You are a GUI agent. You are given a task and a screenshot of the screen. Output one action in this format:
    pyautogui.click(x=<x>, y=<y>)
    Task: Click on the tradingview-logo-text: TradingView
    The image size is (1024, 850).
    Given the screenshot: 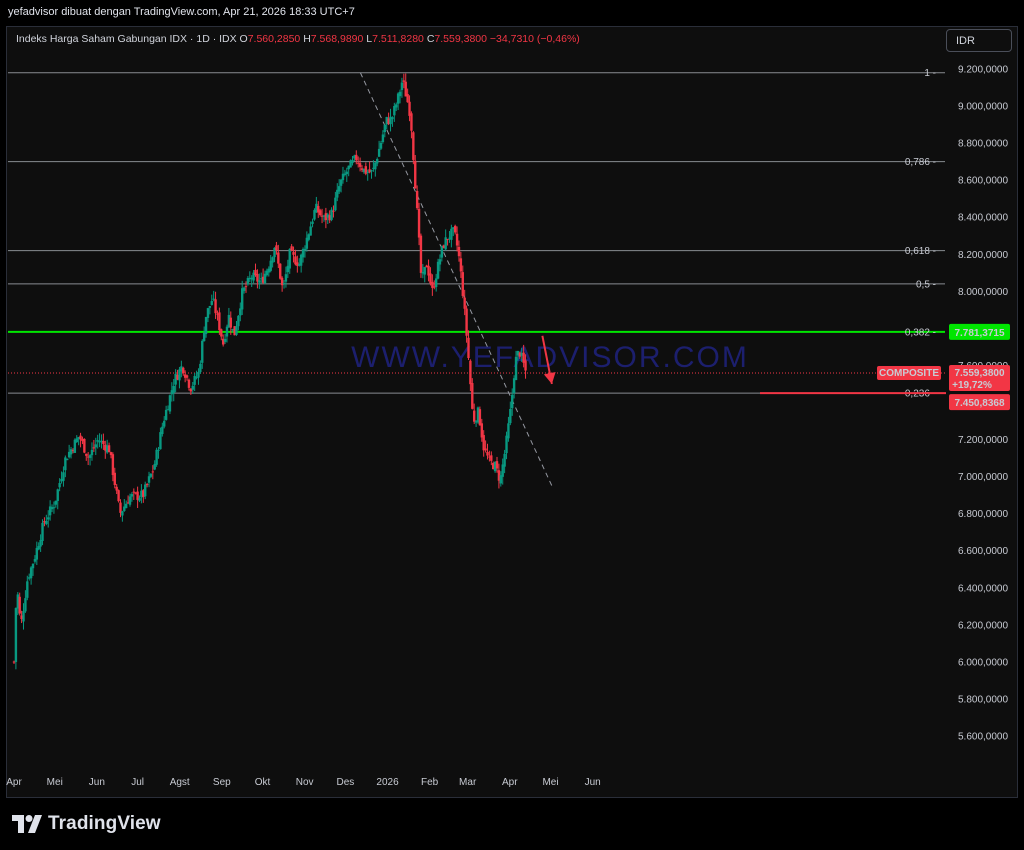 What is the action you would take?
    pyautogui.click(x=104, y=823)
    